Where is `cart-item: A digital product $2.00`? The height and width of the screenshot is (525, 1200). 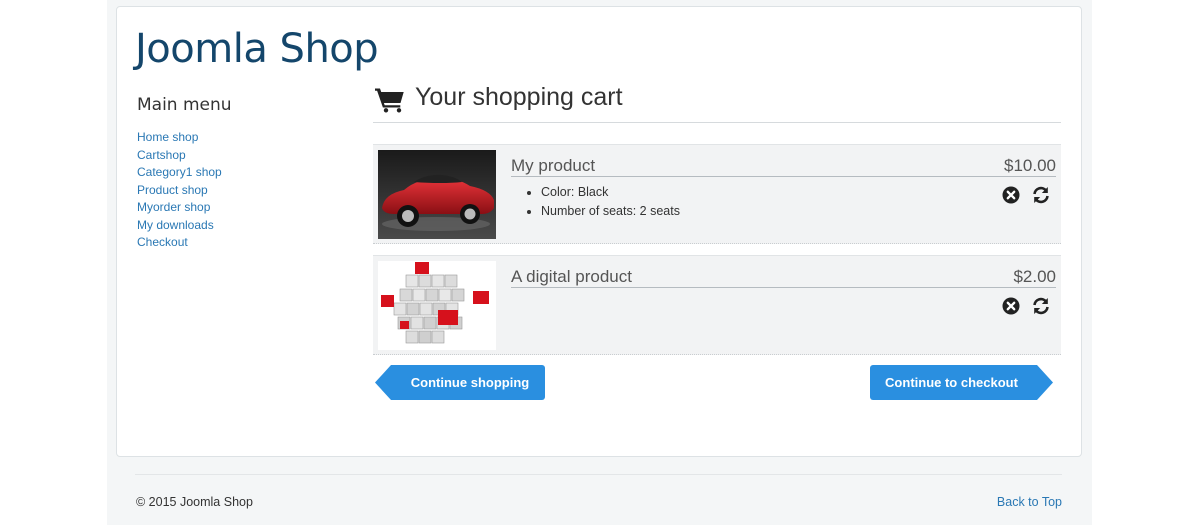
cart-item: A digital product $2.00 is located at coordinates (717, 305).